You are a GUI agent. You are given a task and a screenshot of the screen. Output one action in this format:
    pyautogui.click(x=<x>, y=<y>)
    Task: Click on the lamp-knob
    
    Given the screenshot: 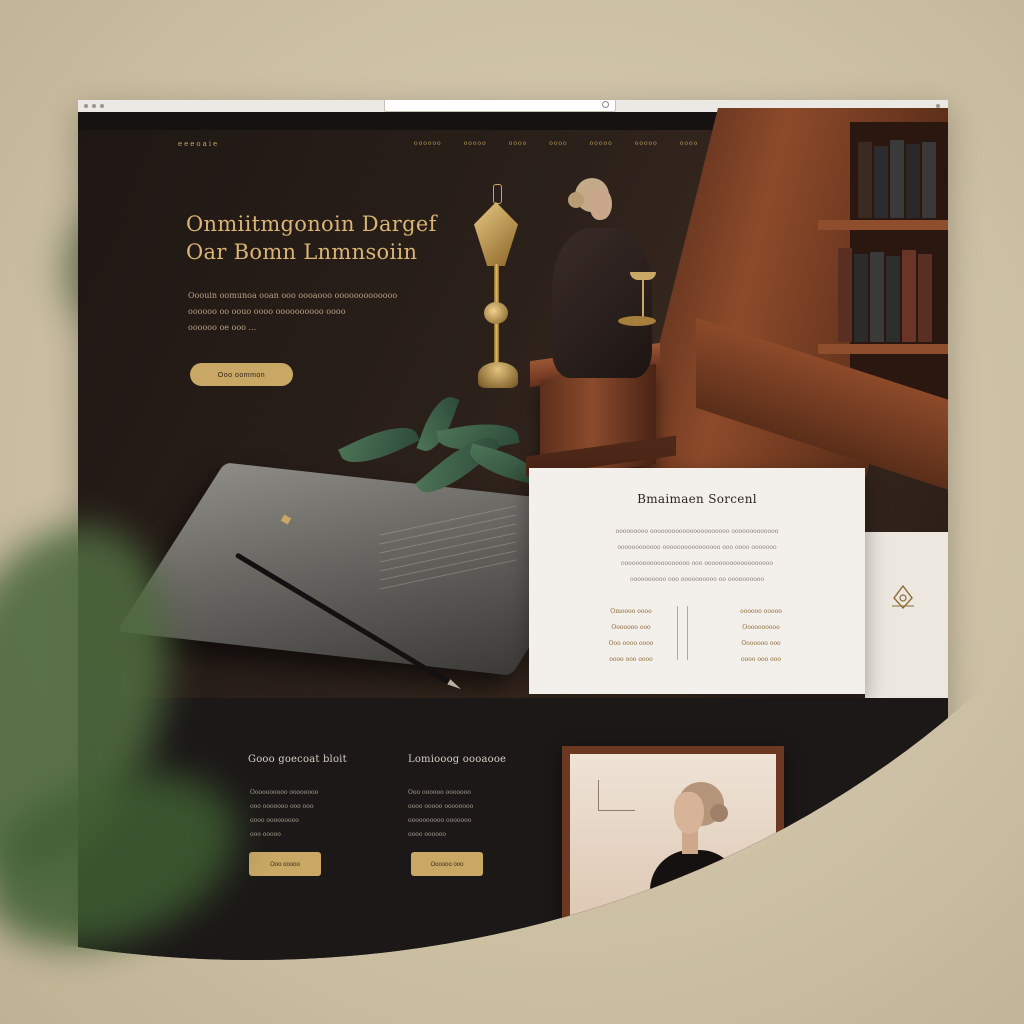 What is the action you would take?
    pyautogui.click(x=496, y=313)
    